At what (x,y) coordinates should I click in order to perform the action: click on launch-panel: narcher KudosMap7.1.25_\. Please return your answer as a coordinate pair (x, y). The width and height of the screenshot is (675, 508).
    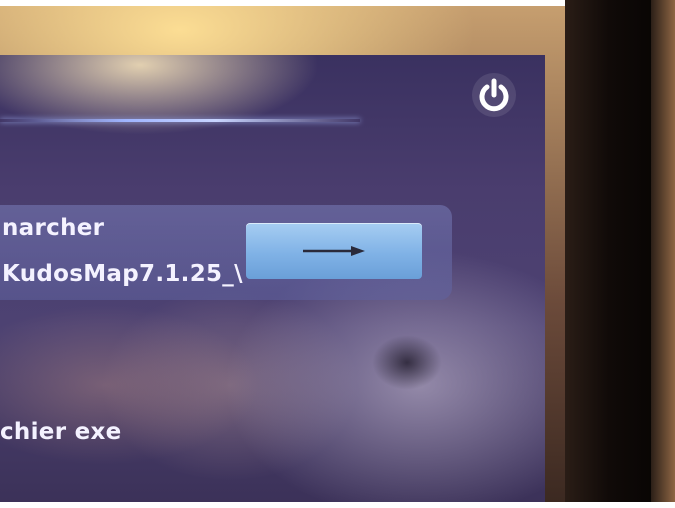
    Looking at the image, I should click on (226, 252).